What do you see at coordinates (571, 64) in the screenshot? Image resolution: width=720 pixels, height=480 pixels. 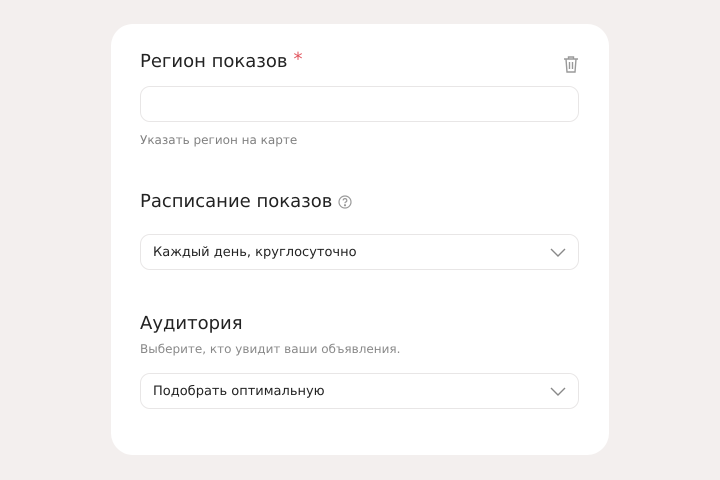 I see `trash-icon` at bounding box center [571, 64].